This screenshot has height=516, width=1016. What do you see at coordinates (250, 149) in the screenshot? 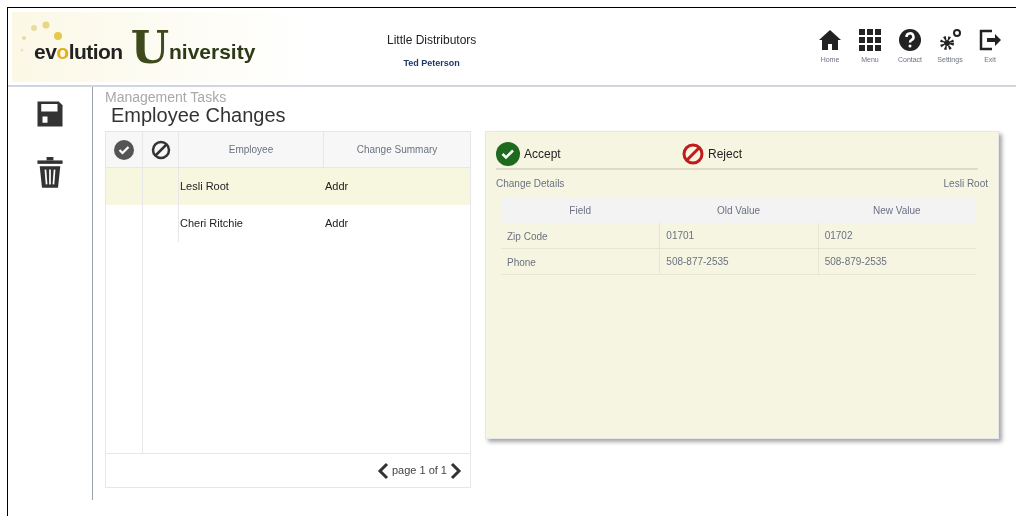
I see `column-header: Employee` at bounding box center [250, 149].